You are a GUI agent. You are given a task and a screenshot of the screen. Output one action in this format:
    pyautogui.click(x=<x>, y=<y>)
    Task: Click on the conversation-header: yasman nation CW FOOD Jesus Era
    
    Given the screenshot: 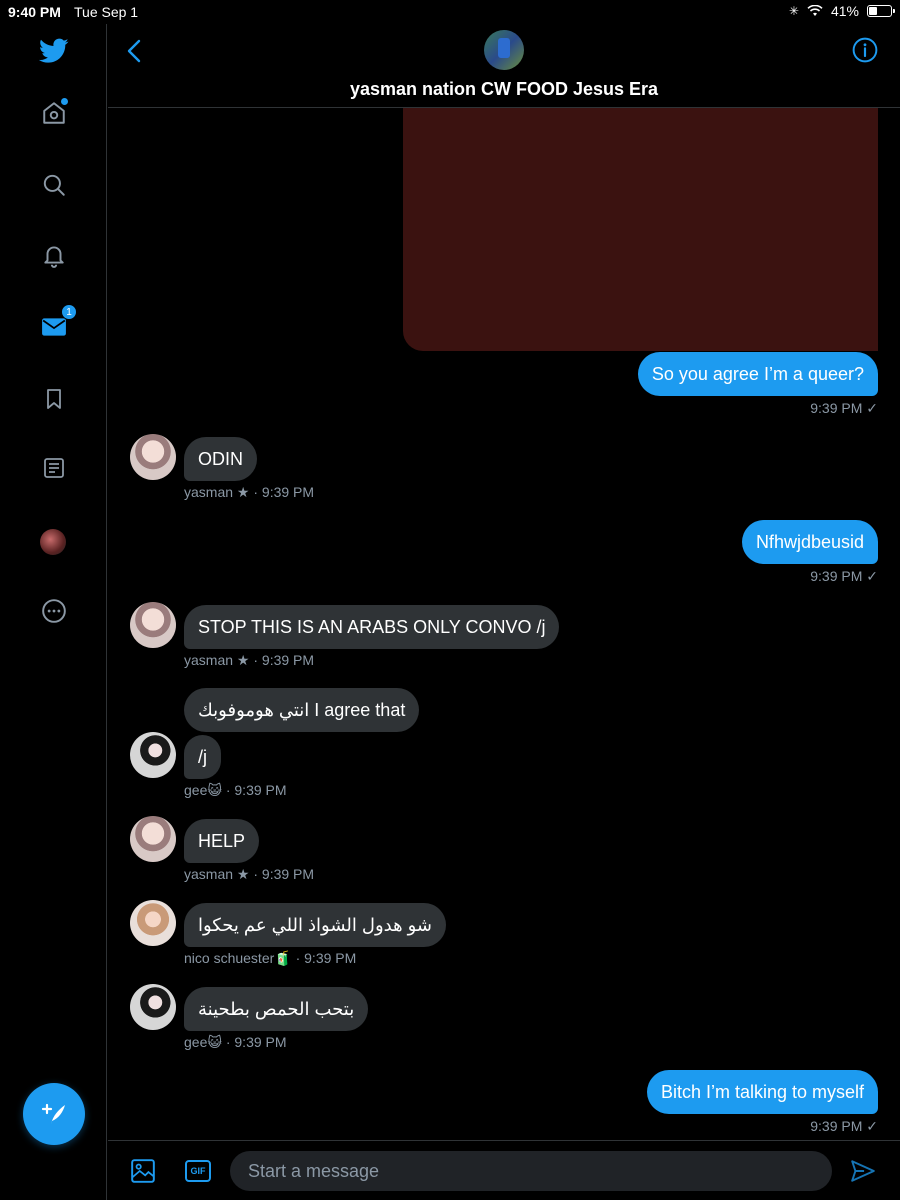 What is the action you would take?
    pyautogui.click(x=504, y=66)
    